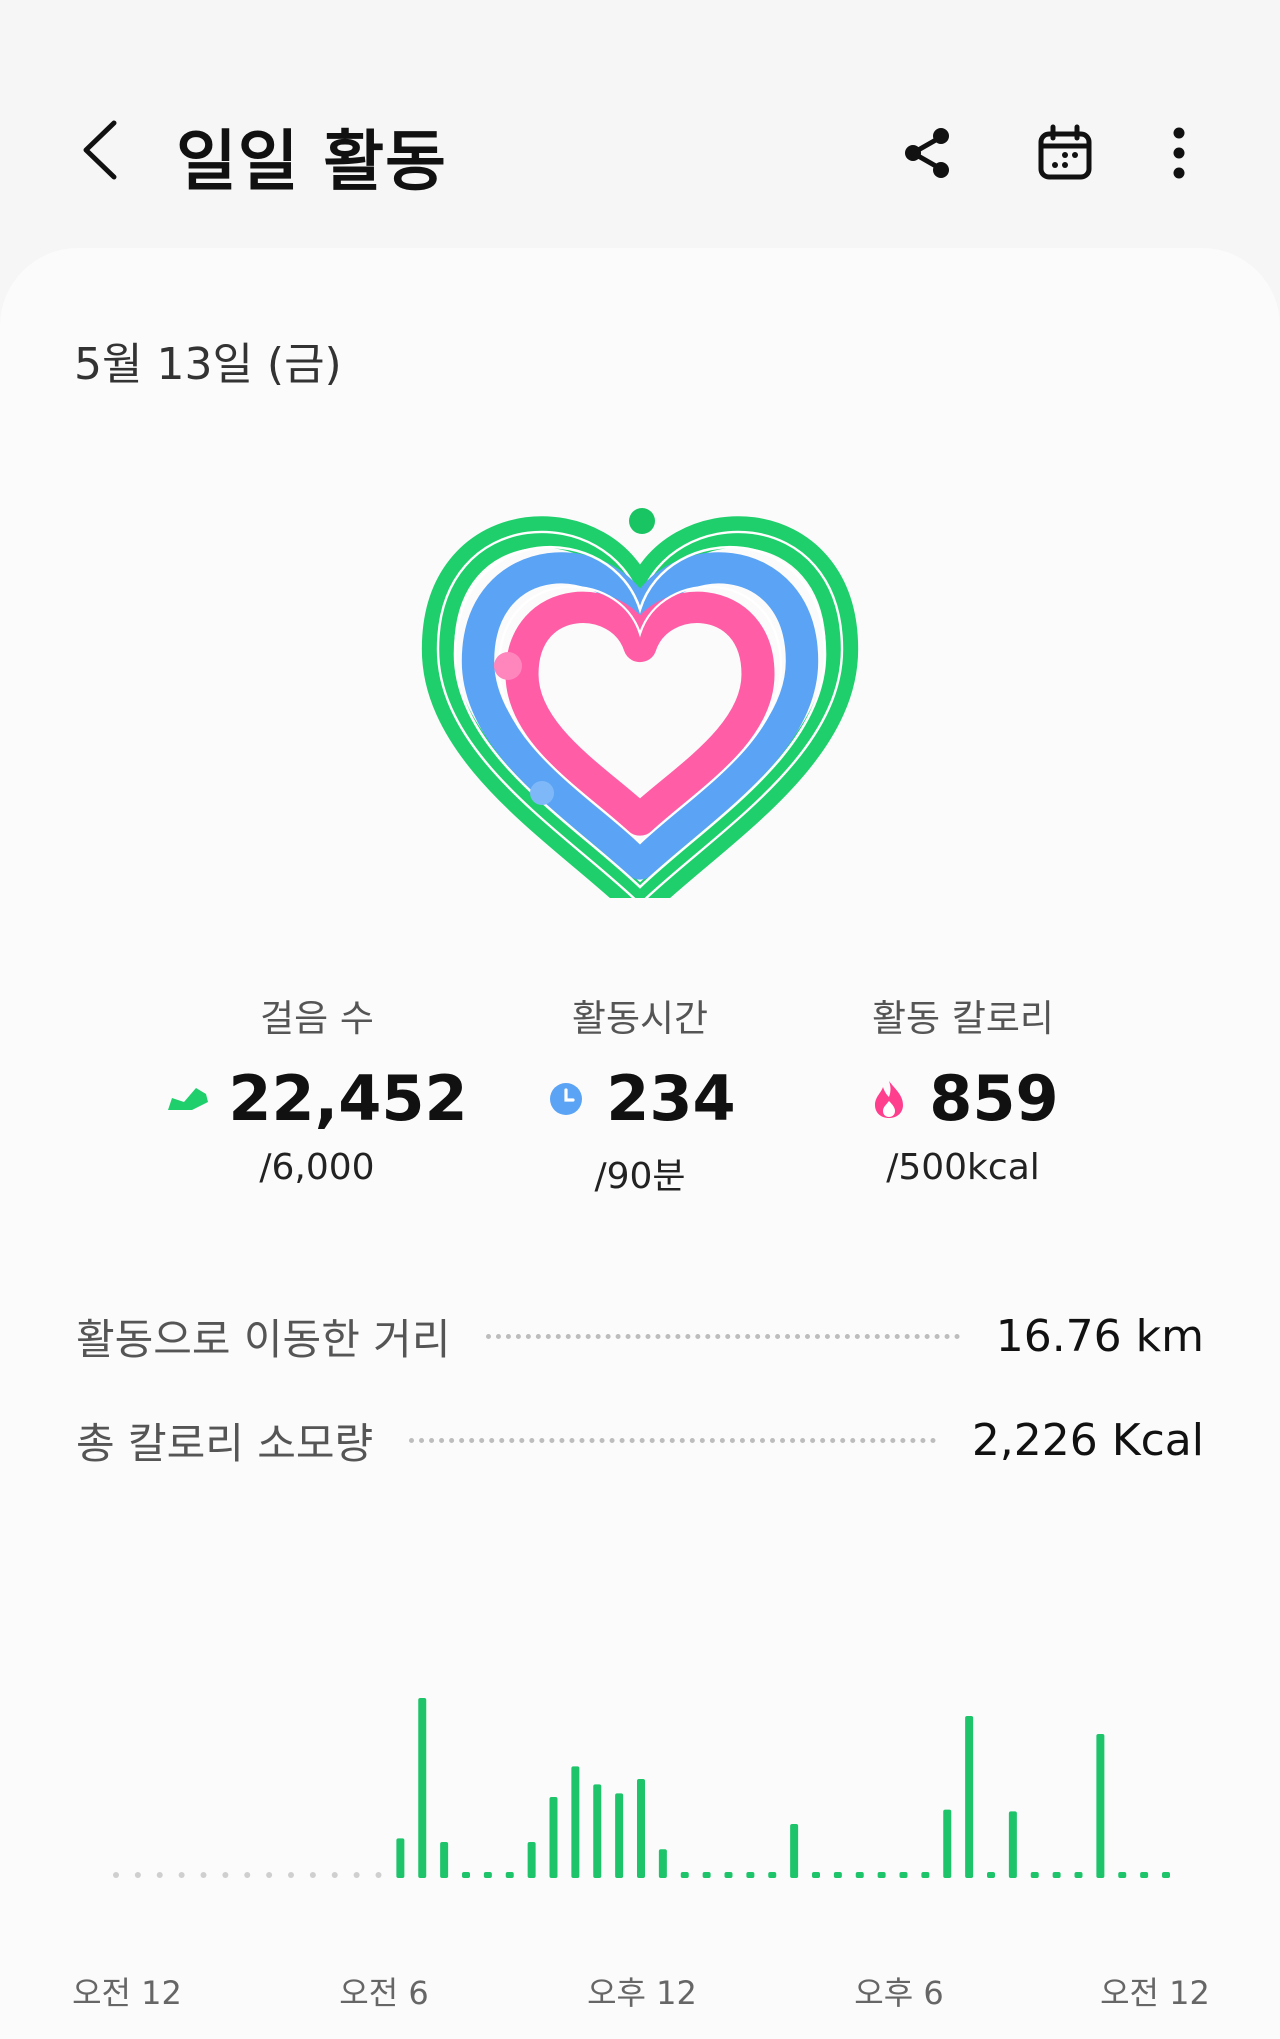 The width and height of the screenshot is (1280, 2039). What do you see at coordinates (225, 1443) in the screenshot?
I see `total-calories-label: 총 칼로리 소모량` at bounding box center [225, 1443].